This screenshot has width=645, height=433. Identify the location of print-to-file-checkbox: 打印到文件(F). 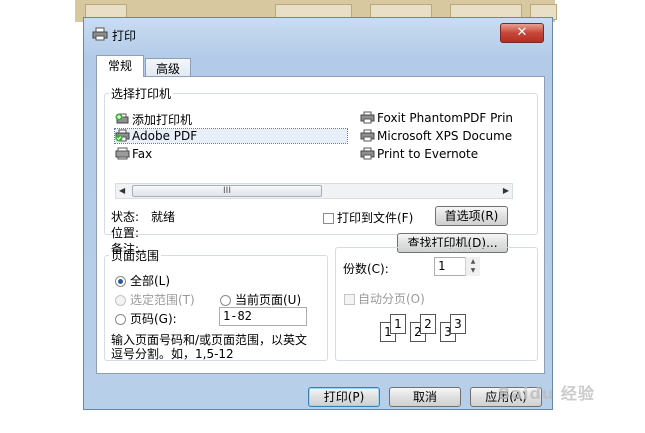
(368, 217).